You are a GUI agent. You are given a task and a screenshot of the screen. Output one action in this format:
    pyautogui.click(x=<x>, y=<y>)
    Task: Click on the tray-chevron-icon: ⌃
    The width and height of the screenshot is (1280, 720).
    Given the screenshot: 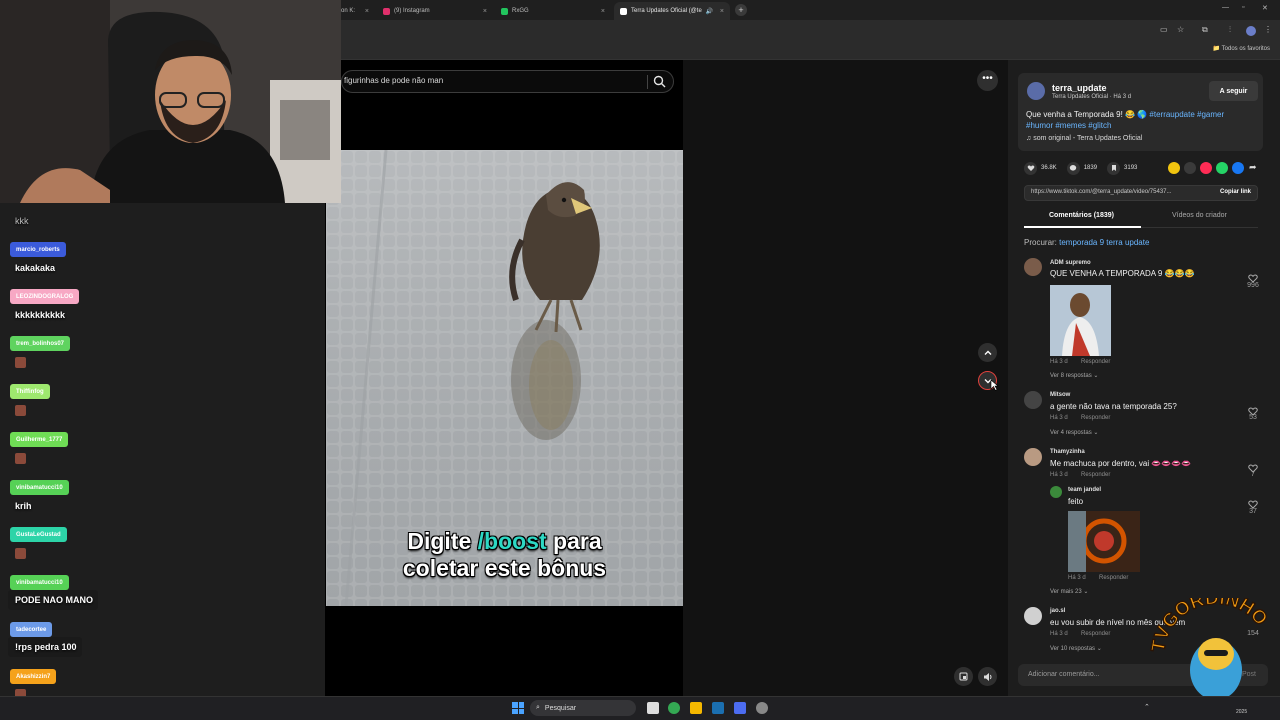 What is the action you would take?
    pyautogui.click(x=1147, y=707)
    